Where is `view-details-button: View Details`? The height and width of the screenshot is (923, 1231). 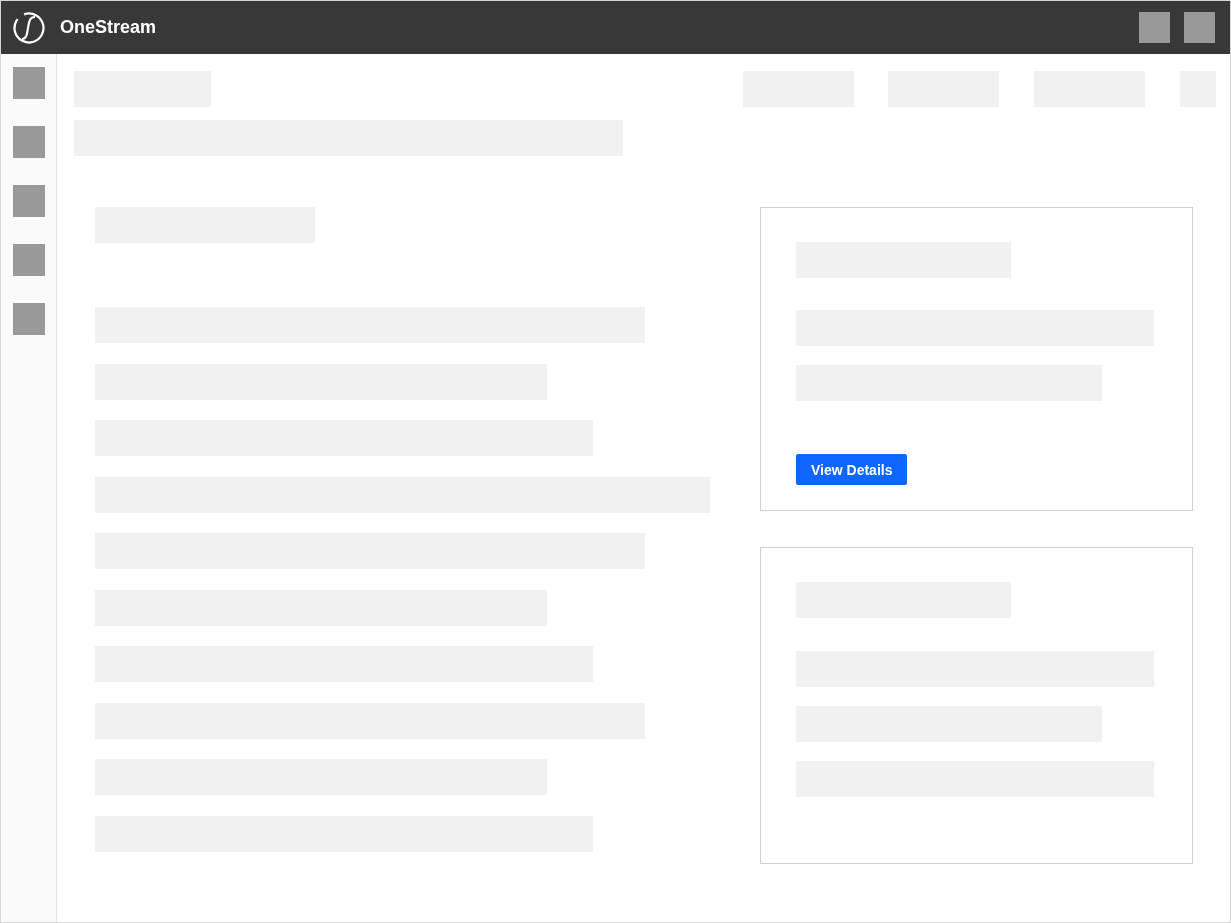
view-details-button: View Details is located at coordinates (852, 469).